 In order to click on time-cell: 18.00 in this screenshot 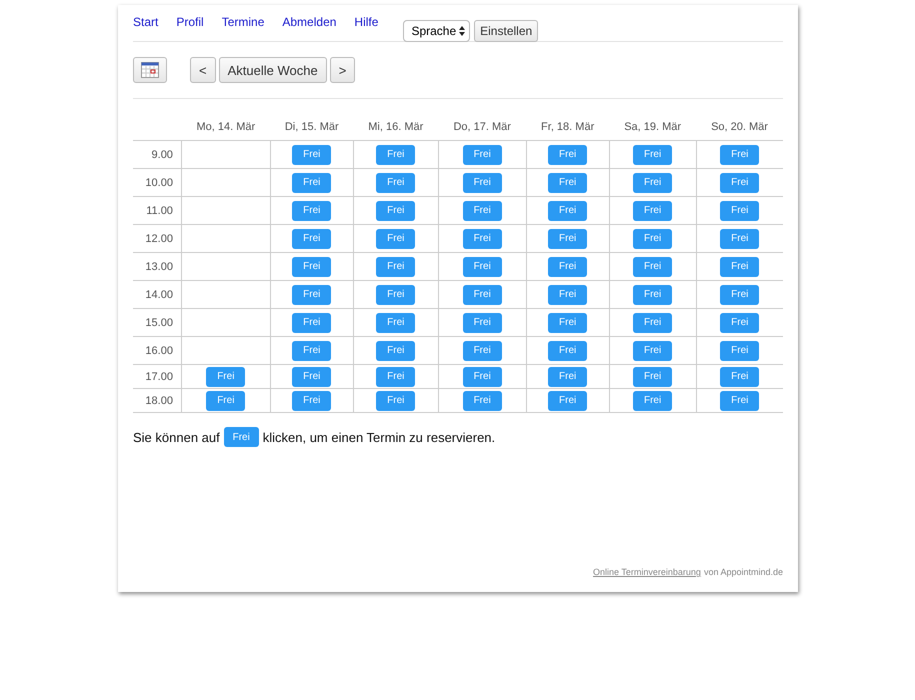, I will do `click(157, 400)`.